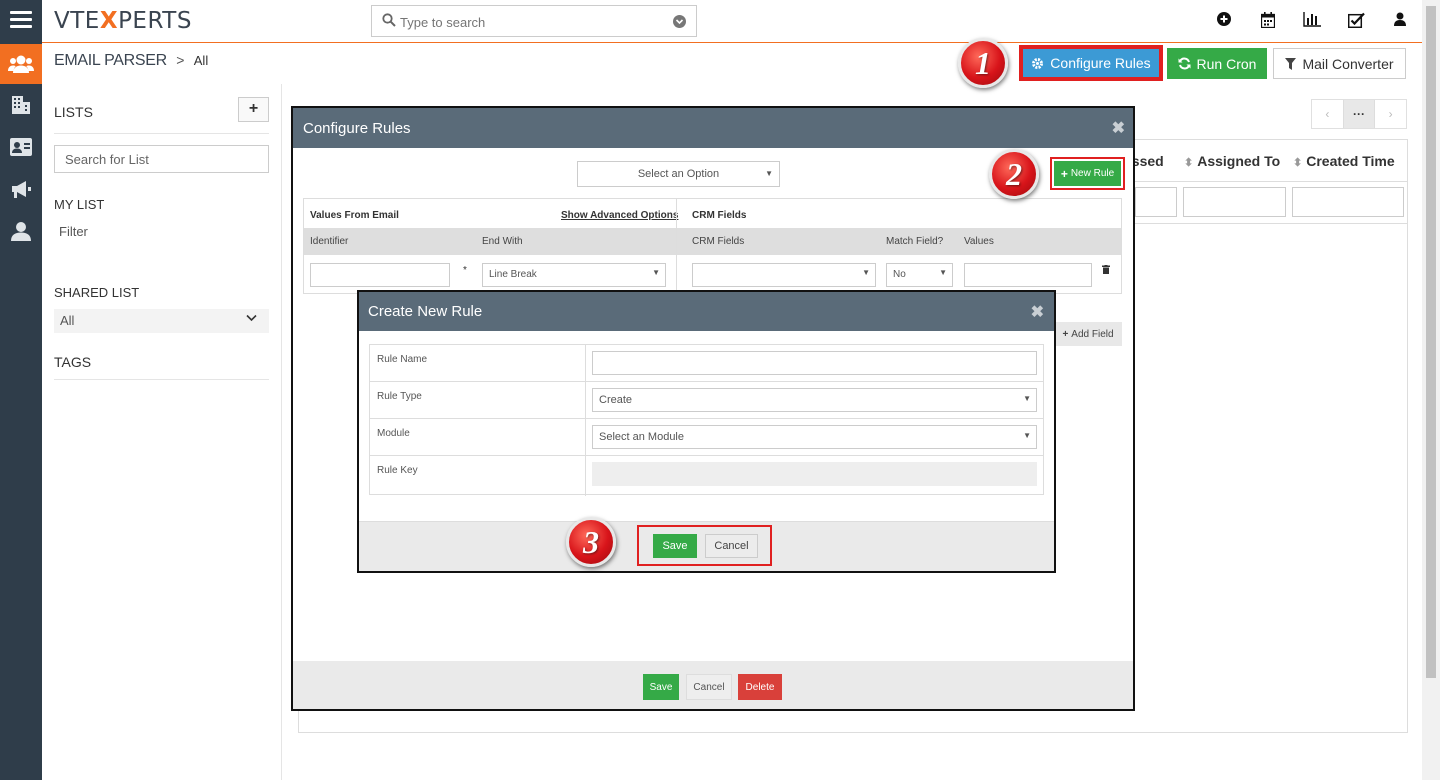 The height and width of the screenshot is (780, 1440). I want to click on top-bar: VTEXPERTS, so click(732, 21).